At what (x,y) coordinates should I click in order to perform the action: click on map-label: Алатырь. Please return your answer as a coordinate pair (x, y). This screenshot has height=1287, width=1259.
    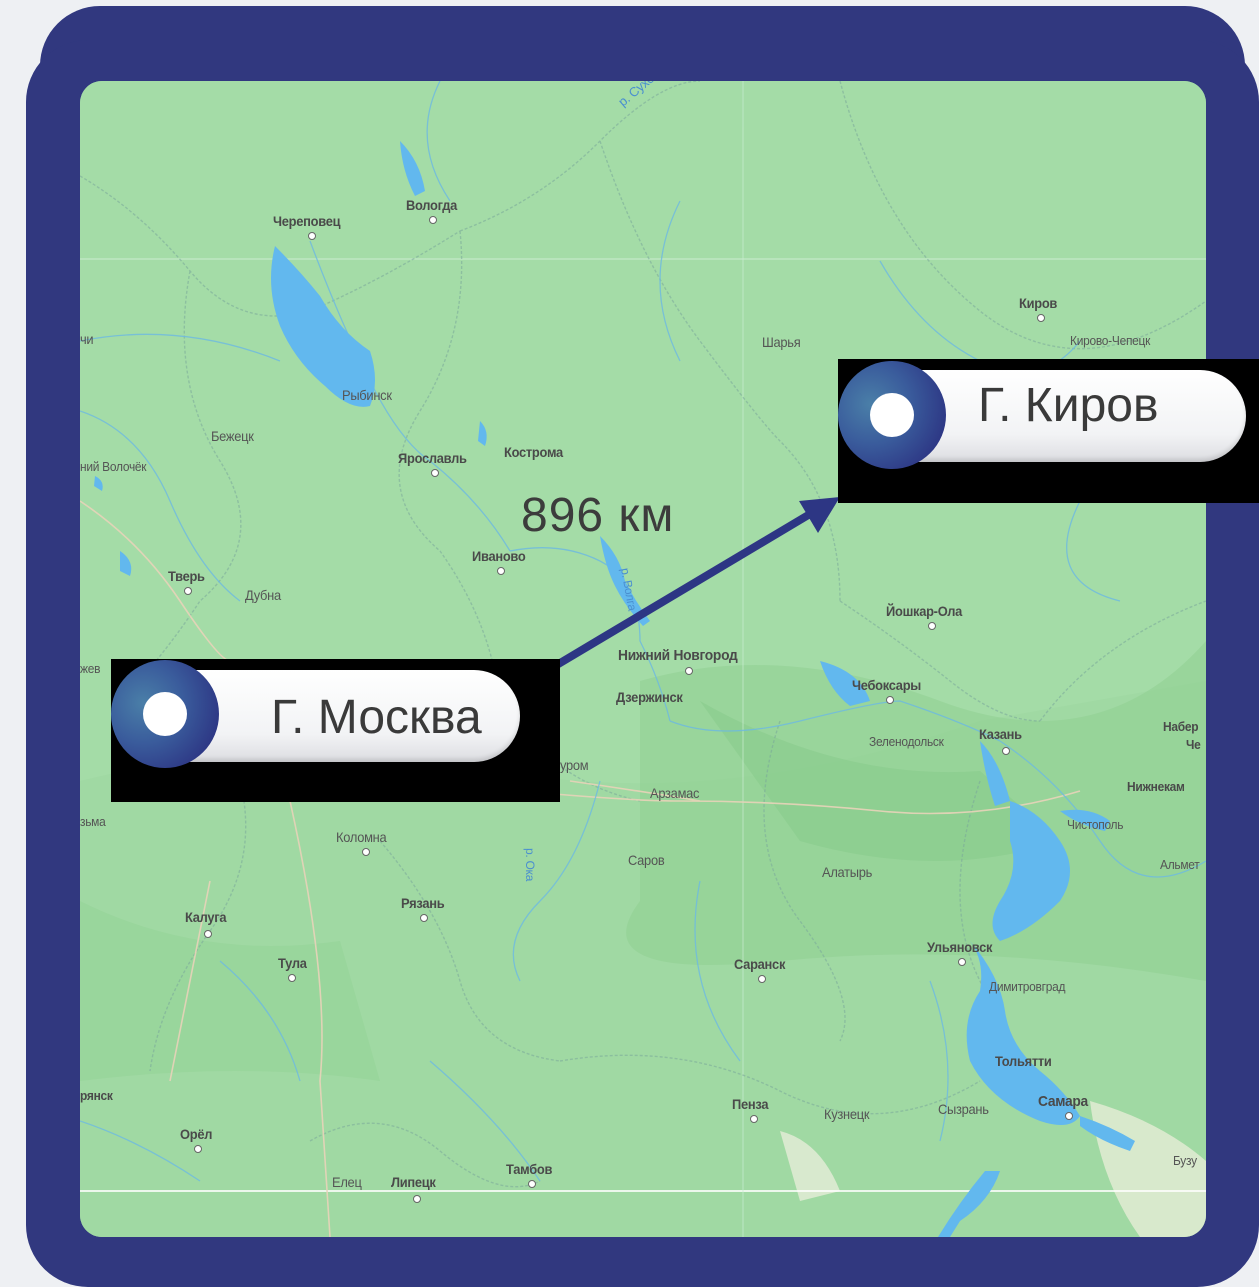
    Looking at the image, I should click on (847, 872).